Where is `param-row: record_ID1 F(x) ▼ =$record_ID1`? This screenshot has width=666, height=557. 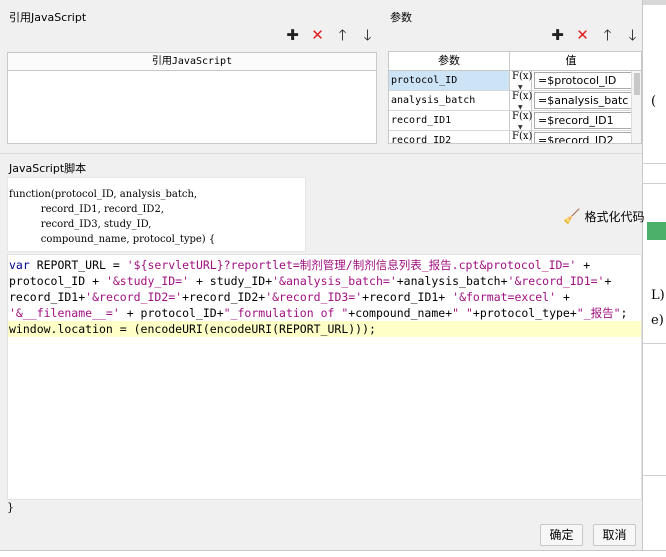 param-row: record_ID1 F(x) ▼ =$record_ID1 is located at coordinates (515, 121).